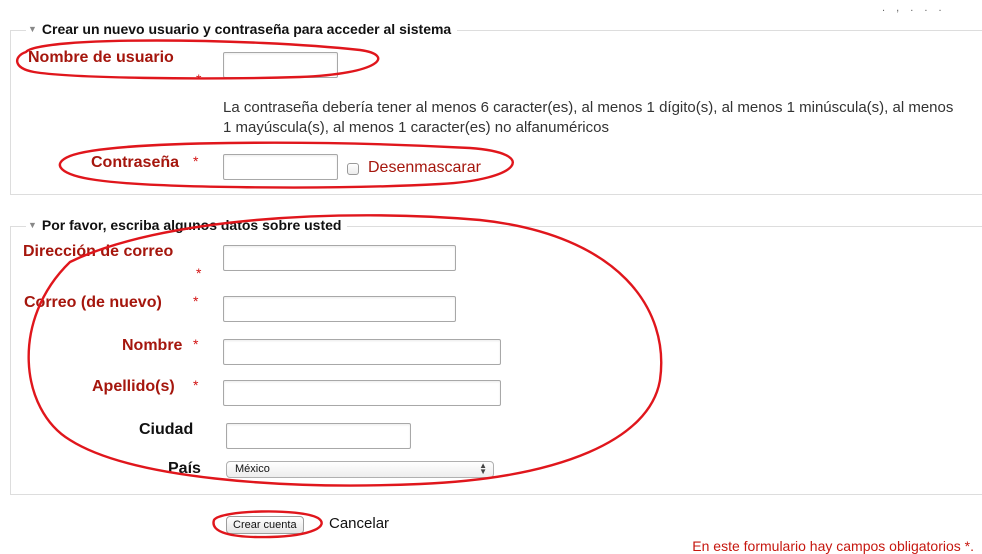 The height and width of the screenshot is (554, 982). What do you see at coordinates (362, 393) in the screenshot?
I see `lastname-input` at bounding box center [362, 393].